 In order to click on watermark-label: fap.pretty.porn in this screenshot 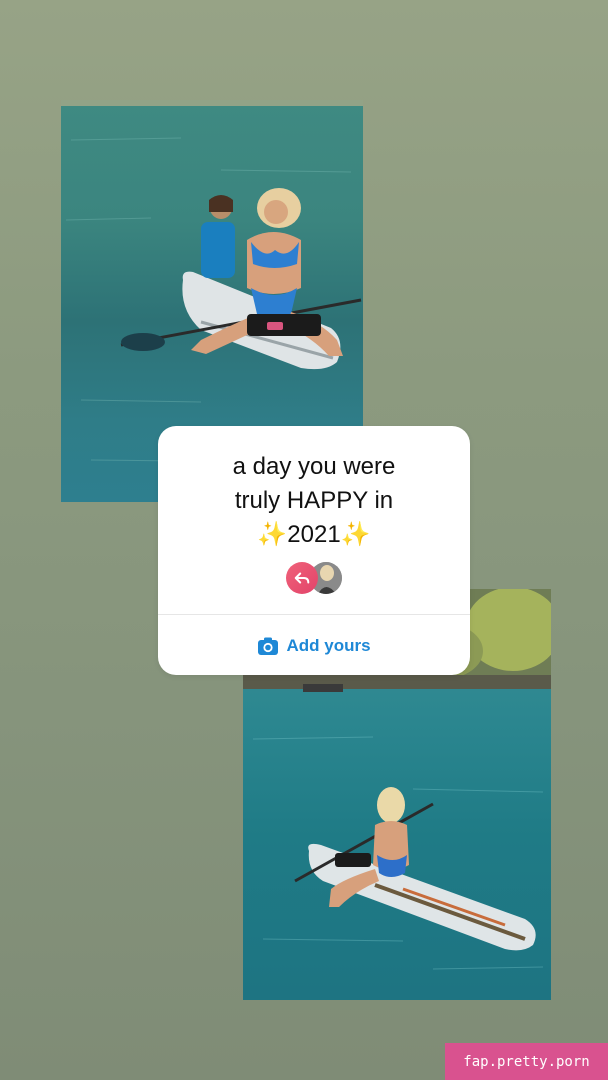, I will do `click(526, 1061)`.